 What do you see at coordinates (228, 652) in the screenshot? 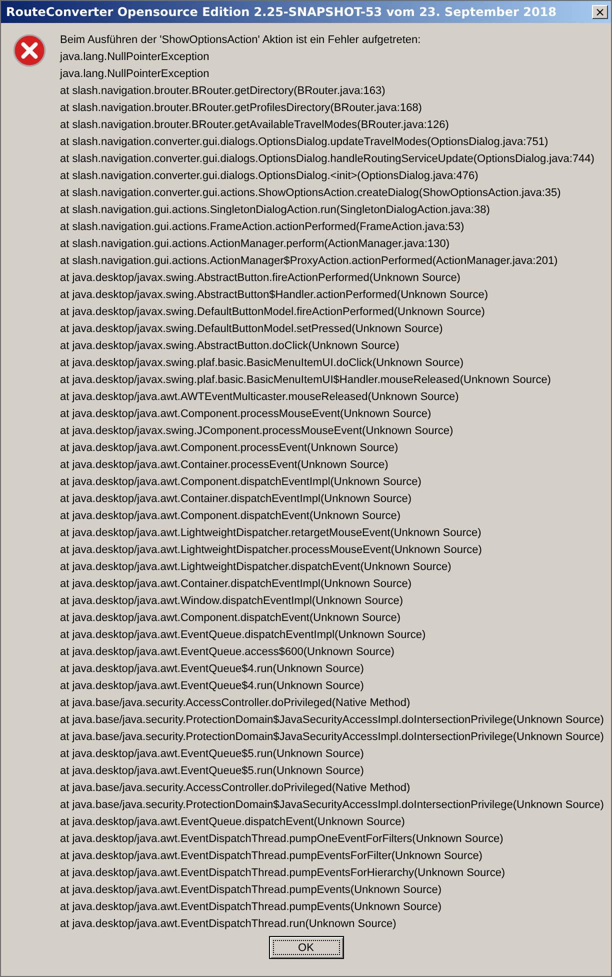
I see `stack-trace-line: at java.desktop/java.awt.EventQueue.access$600(Unknown Source)` at bounding box center [228, 652].